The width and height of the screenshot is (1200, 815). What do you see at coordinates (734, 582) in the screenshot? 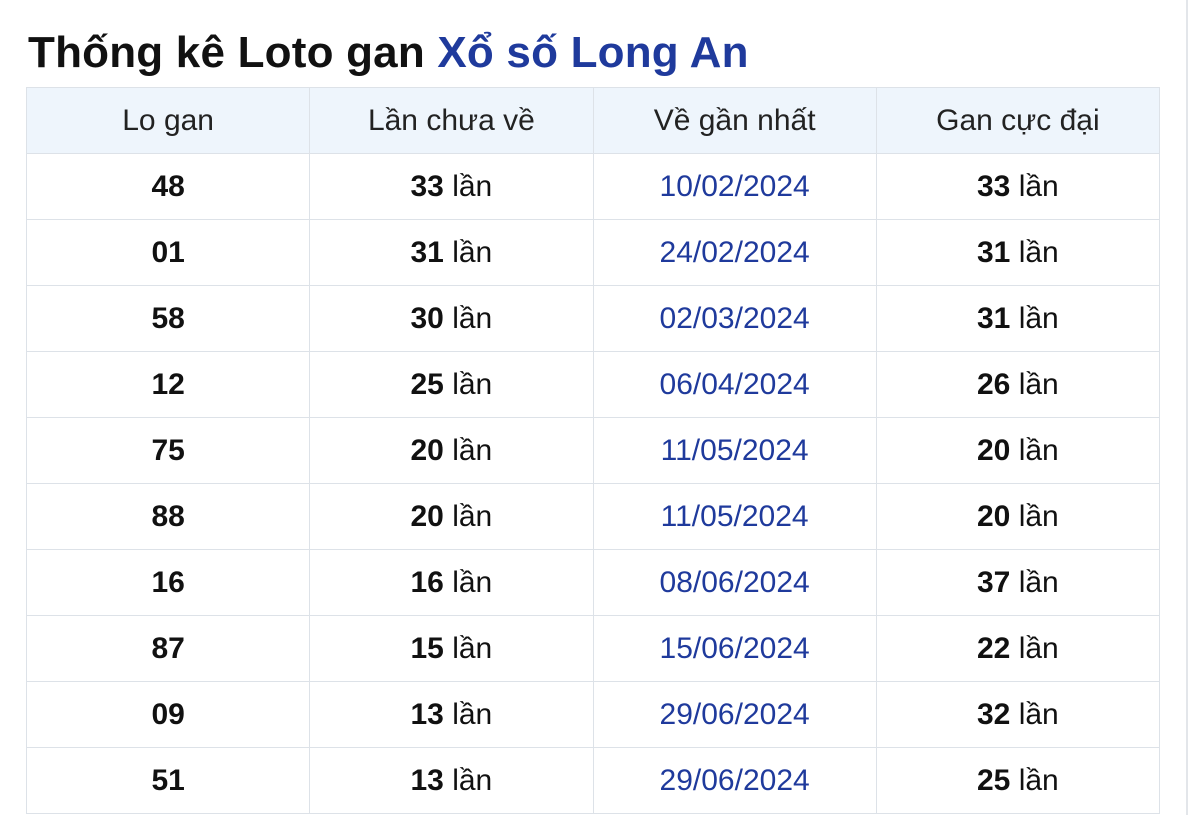
I see `last-seen-date: 08/06/2024` at bounding box center [734, 582].